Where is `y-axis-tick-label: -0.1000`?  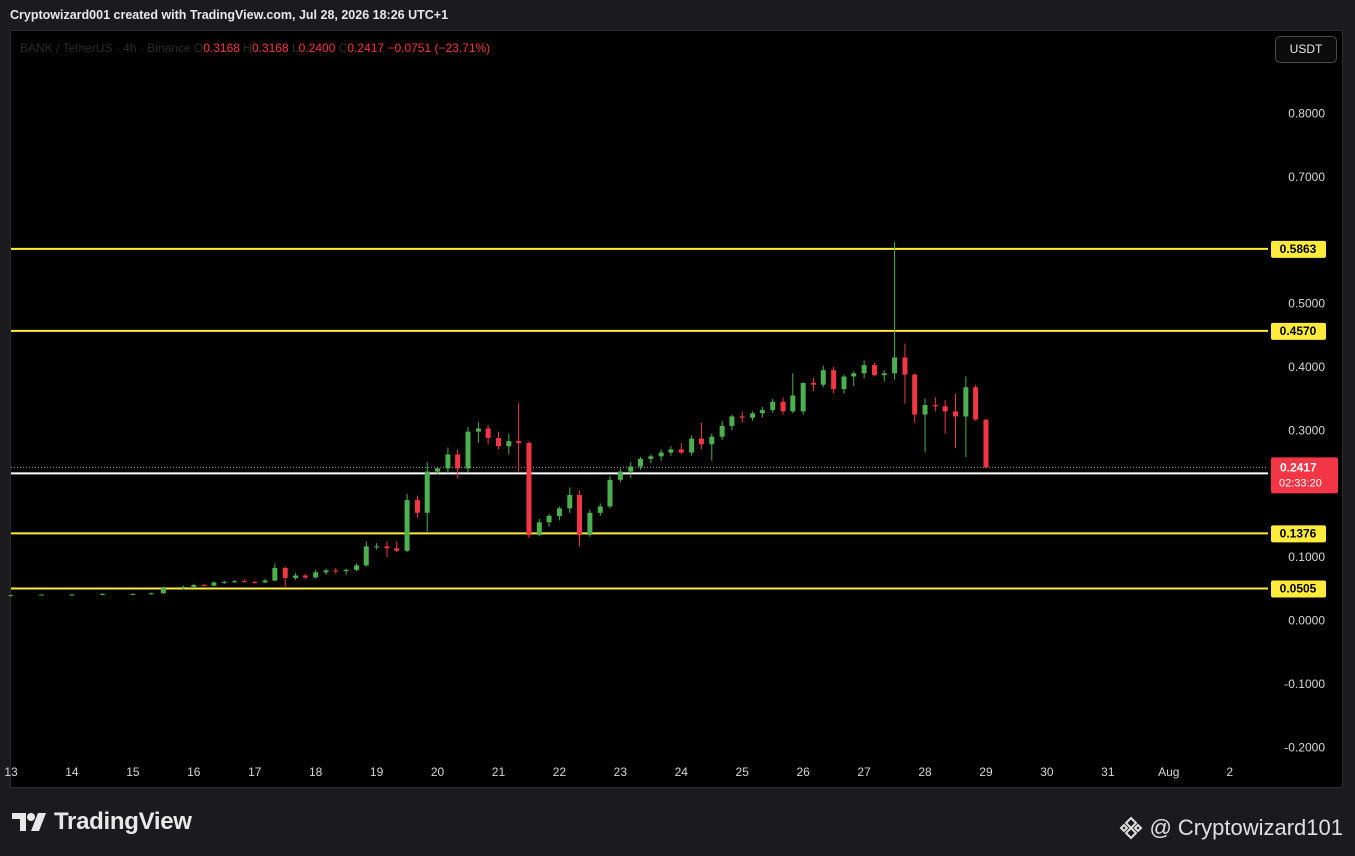 y-axis-tick-label: -0.1000 is located at coordinates (1304, 684).